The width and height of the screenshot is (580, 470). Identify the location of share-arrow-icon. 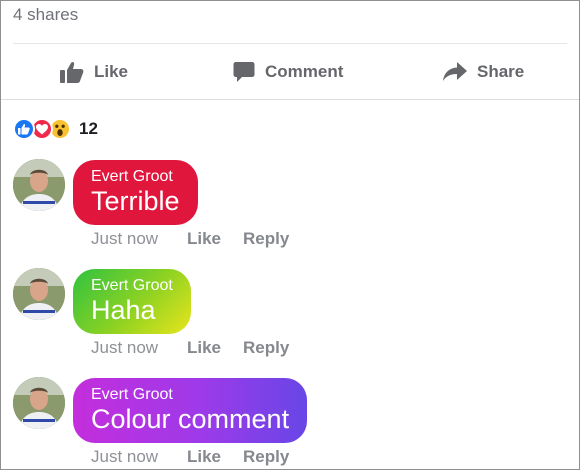
(455, 72).